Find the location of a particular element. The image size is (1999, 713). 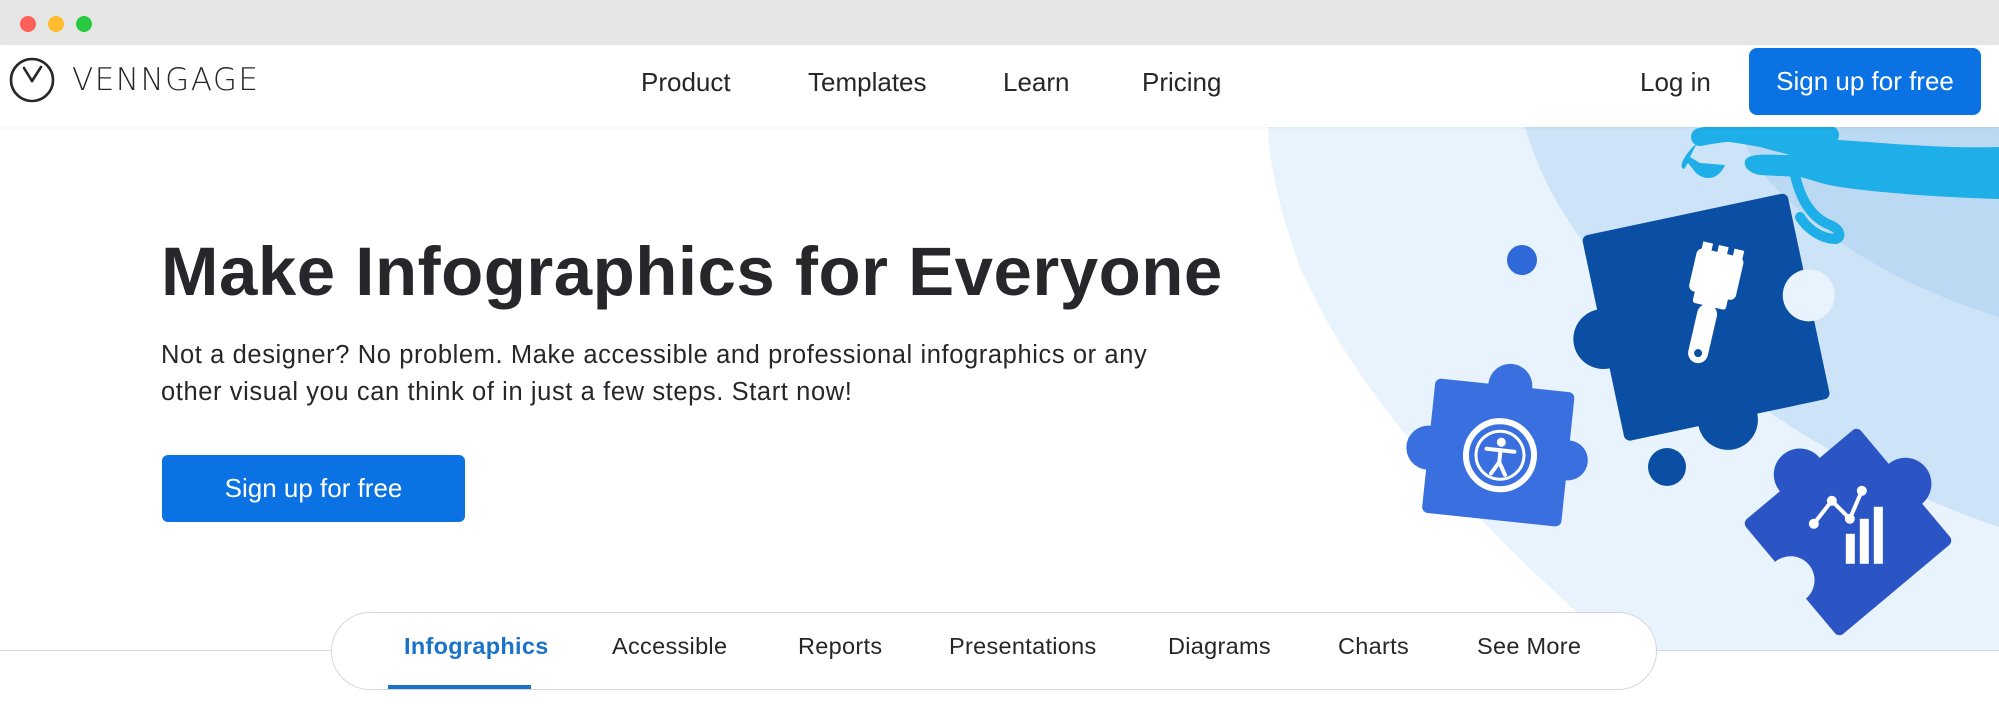

tab-presentations: Presentations is located at coordinates (1023, 646).